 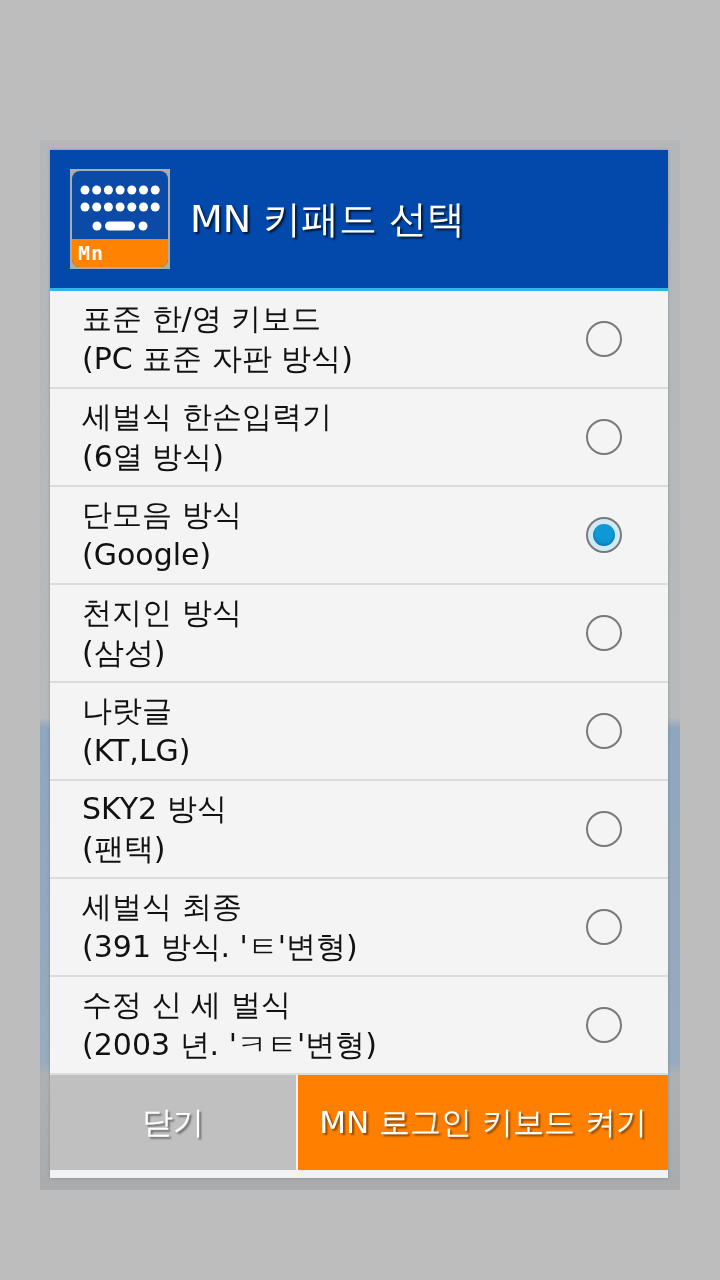 I want to click on option-title: 나랏글, so click(x=127, y=711).